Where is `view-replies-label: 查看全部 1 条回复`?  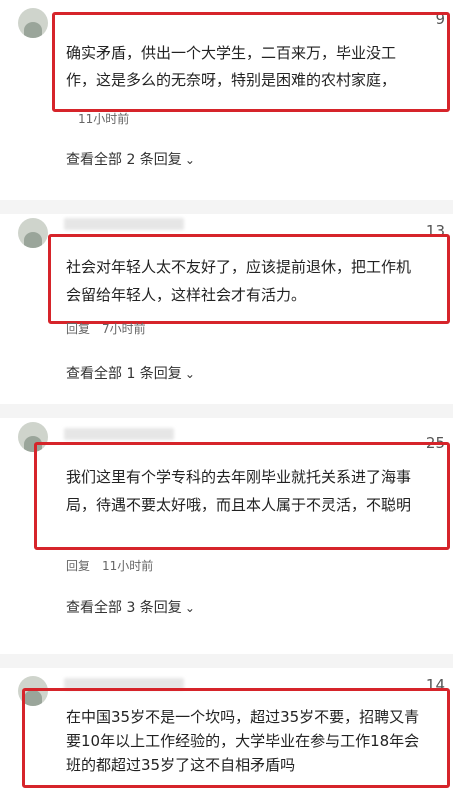 view-replies-label: 查看全部 1 条回复 is located at coordinates (124, 374).